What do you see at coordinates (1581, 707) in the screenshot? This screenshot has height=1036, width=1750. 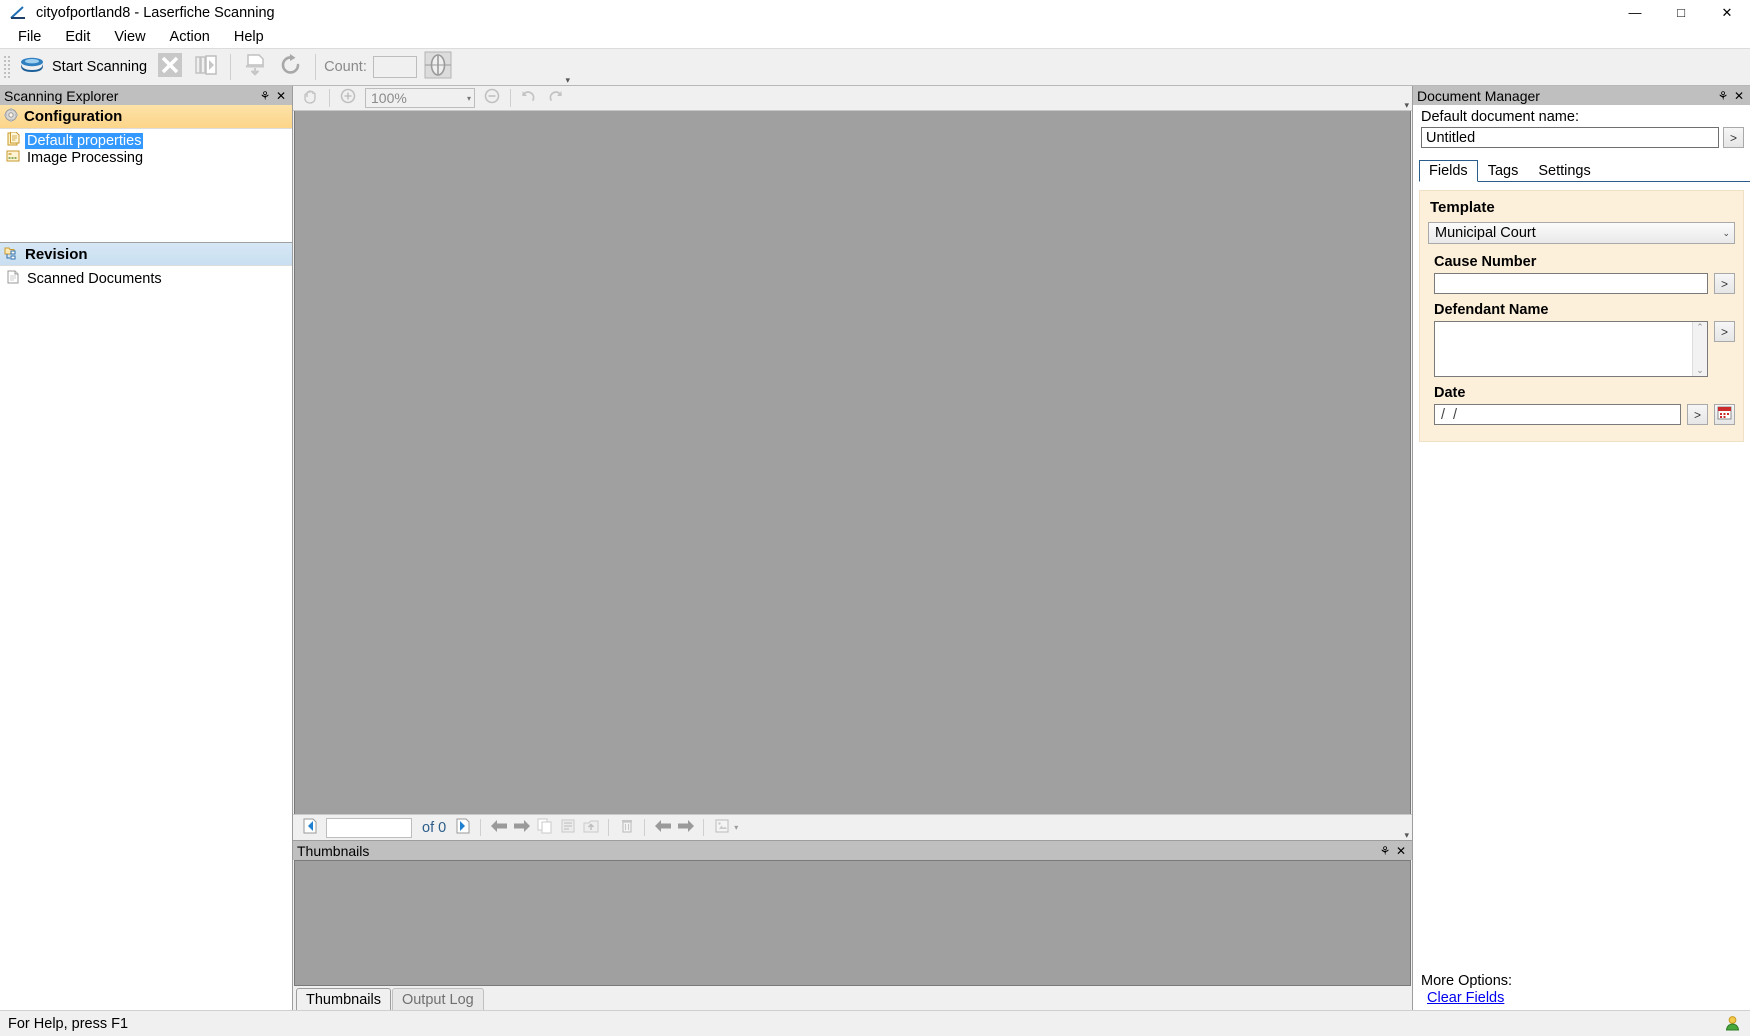 I see `document-manager-filler` at bounding box center [1581, 707].